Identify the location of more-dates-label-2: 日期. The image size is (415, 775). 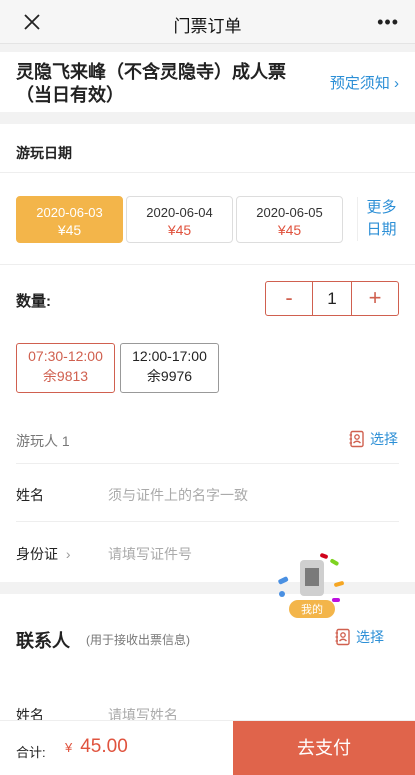
(381, 229).